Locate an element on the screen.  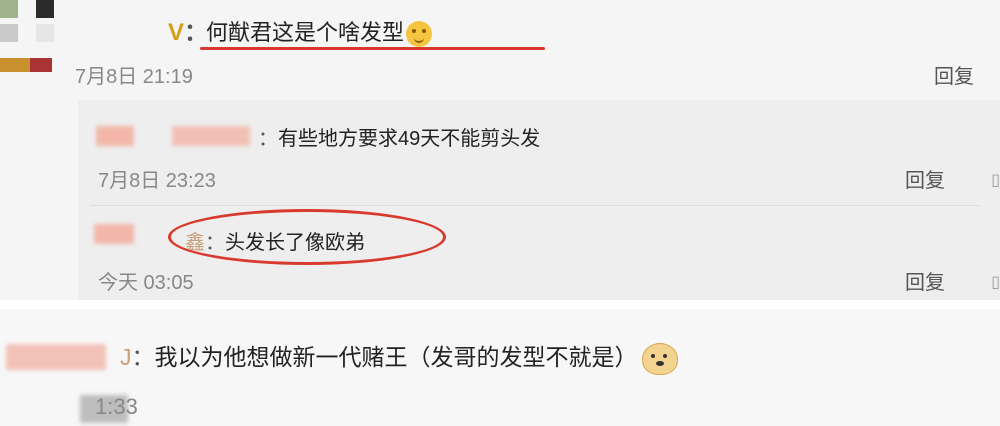
reply-divider is located at coordinates (535, 205).